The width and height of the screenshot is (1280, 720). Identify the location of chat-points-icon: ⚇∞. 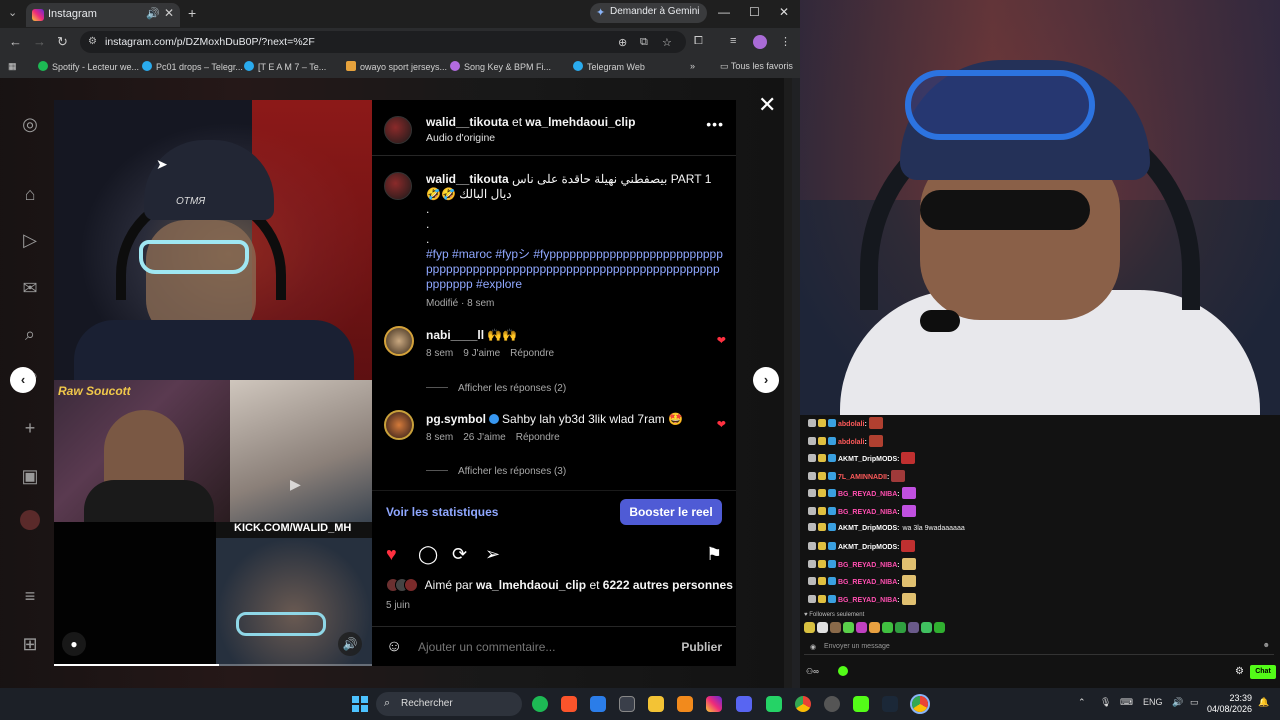
(812, 671).